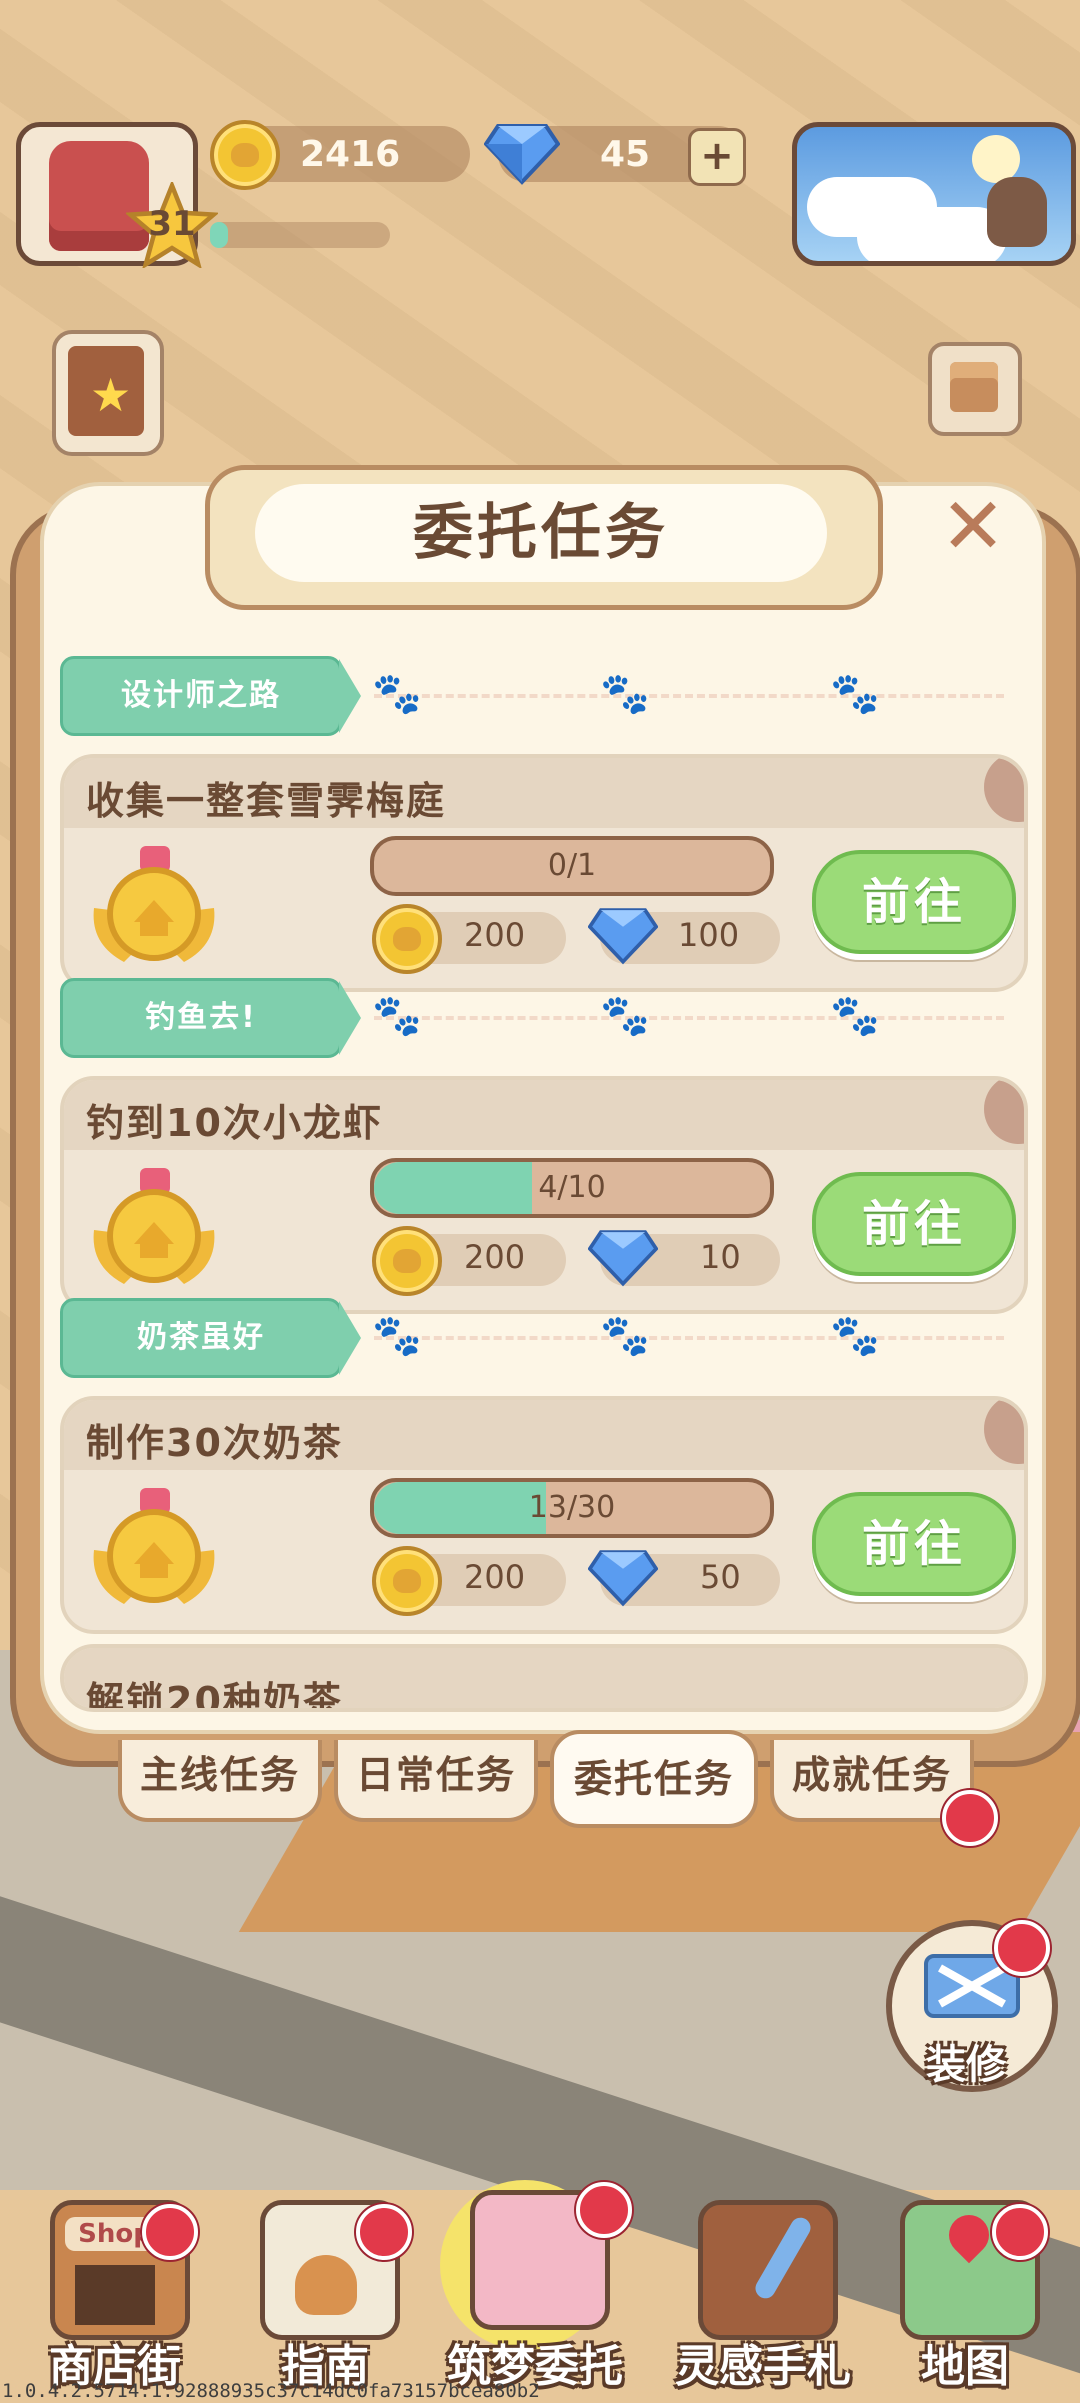  What do you see at coordinates (720, 1577) in the screenshot?
I see `gem-reward-amount: 50` at bounding box center [720, 1577].